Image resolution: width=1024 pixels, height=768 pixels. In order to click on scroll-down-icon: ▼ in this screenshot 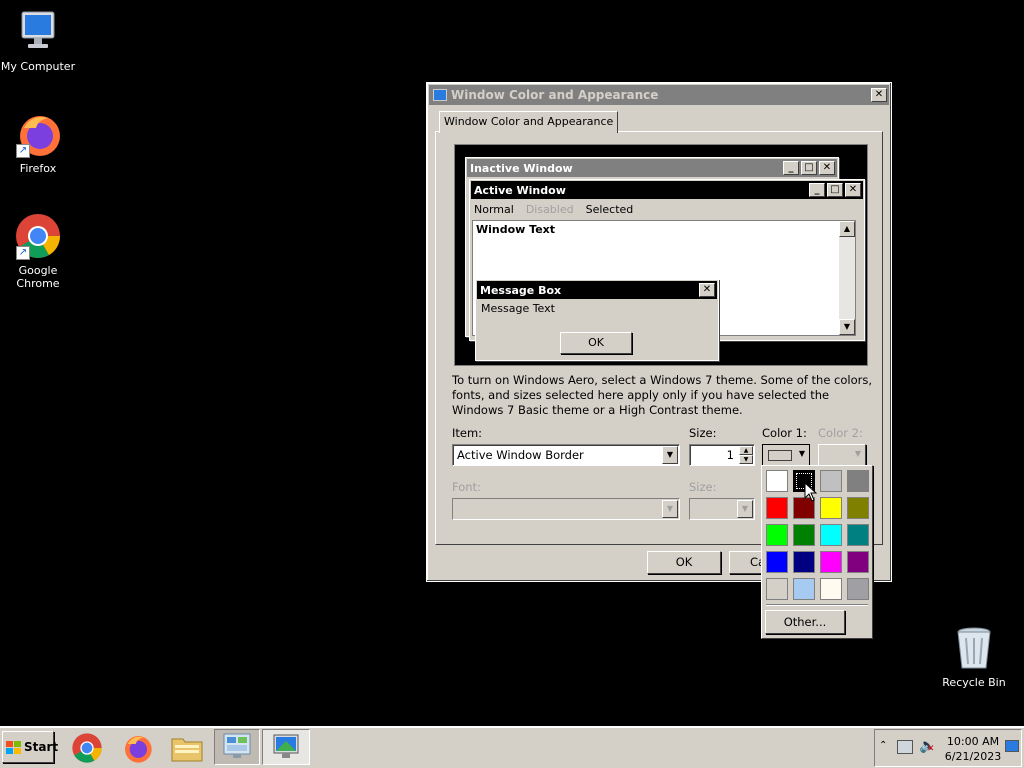, I will do `click(847, 327)`.